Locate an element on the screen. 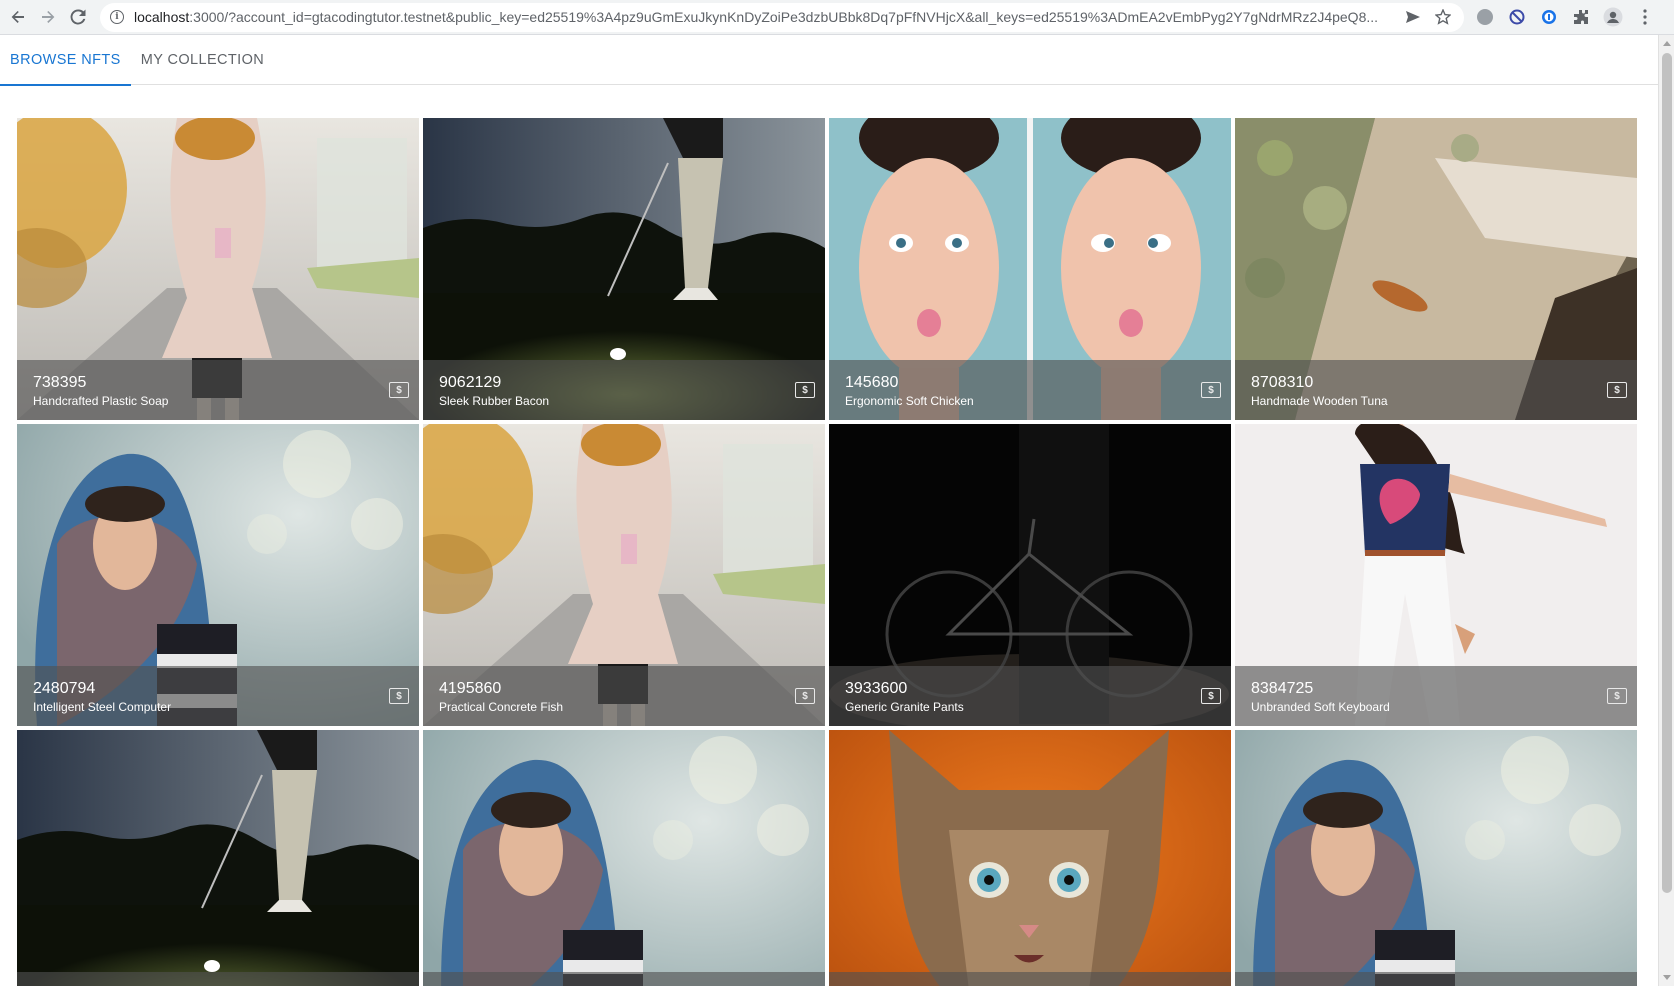 This screenshot has width=1674, height=986. nft-price: 8708310 is located at coordinates (1282, 382).